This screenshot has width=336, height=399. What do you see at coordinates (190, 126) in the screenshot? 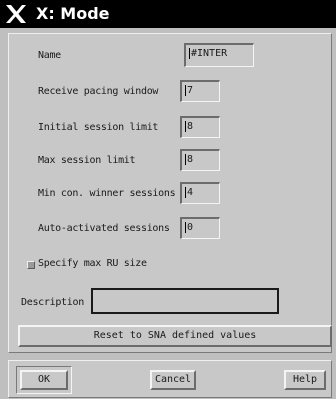
I see `initial-session-value: 8` at bounding box center [190, 126].